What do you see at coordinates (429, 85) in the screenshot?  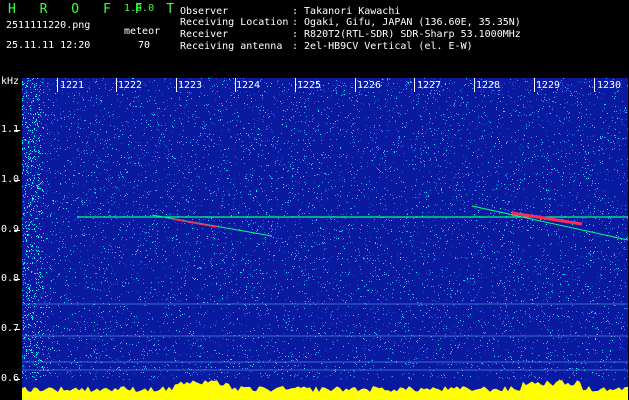 I see `x-tick-label: 1227` at bounding box center [429, 85].